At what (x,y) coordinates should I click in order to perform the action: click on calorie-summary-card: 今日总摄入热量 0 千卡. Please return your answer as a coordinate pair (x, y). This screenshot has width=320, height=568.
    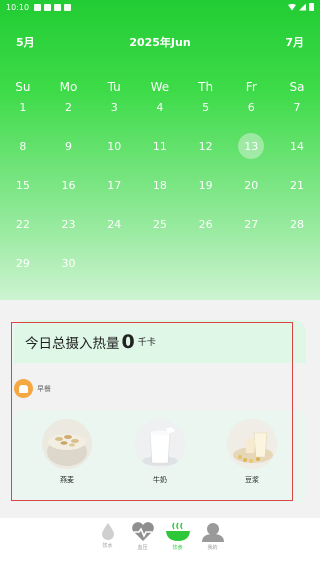
    Looking at the image, I should click on (160, 341).